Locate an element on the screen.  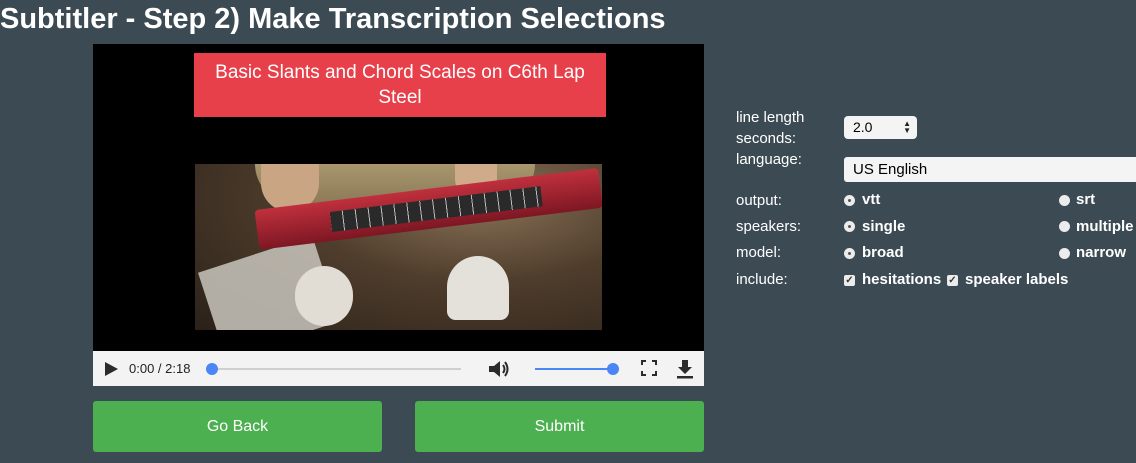
speakers-label: speakers: is located at coordinates (769, 226).